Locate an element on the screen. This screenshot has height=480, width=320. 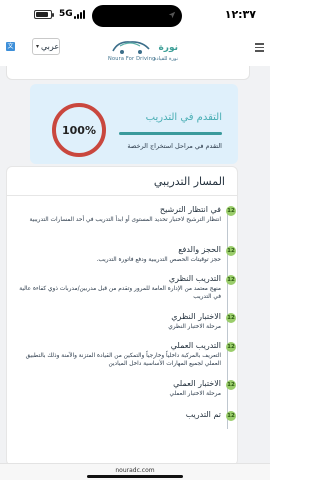
training-path-title: المسار التدريبي is located at coordinates (189, 181).